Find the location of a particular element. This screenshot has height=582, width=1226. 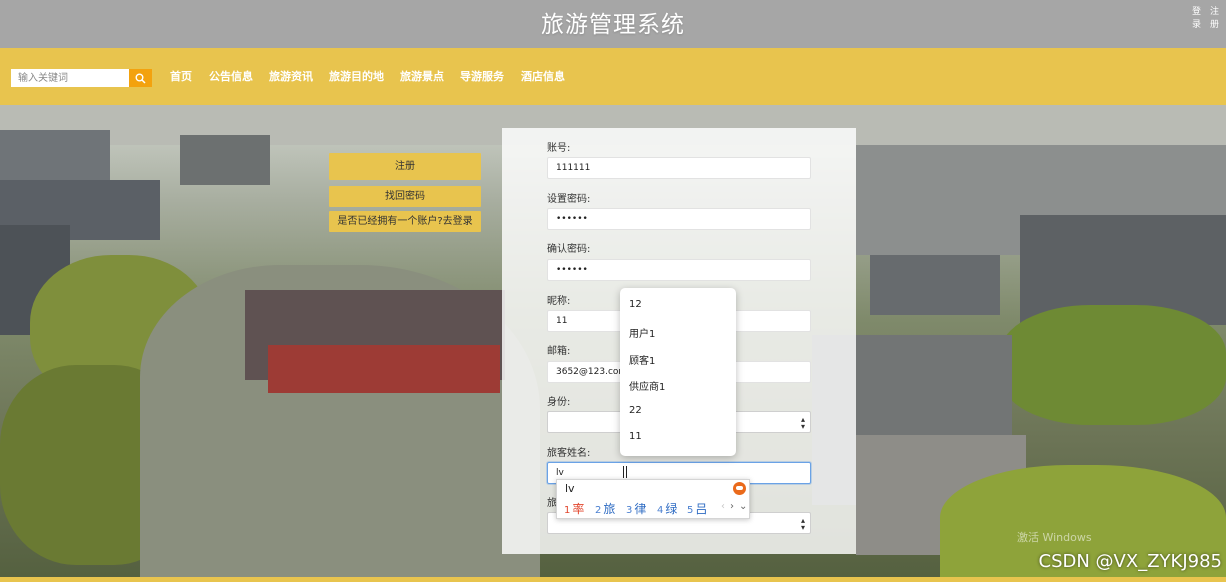

autocomplete-item: 供应商1 is located at coordinates (647, 385).